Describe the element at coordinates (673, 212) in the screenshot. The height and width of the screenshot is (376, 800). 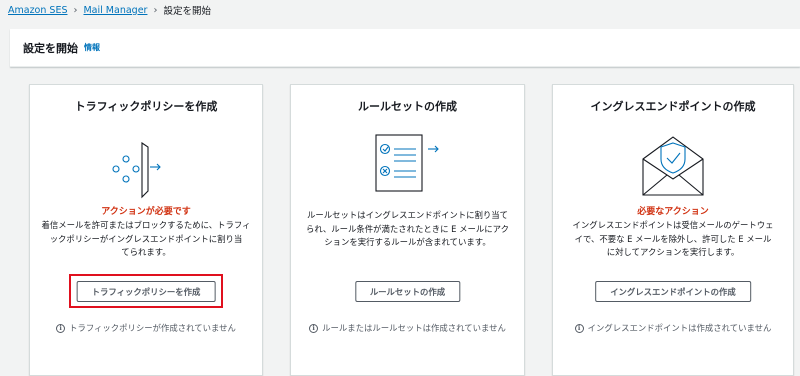
I see `status-text: 必要なアクション` at that location.